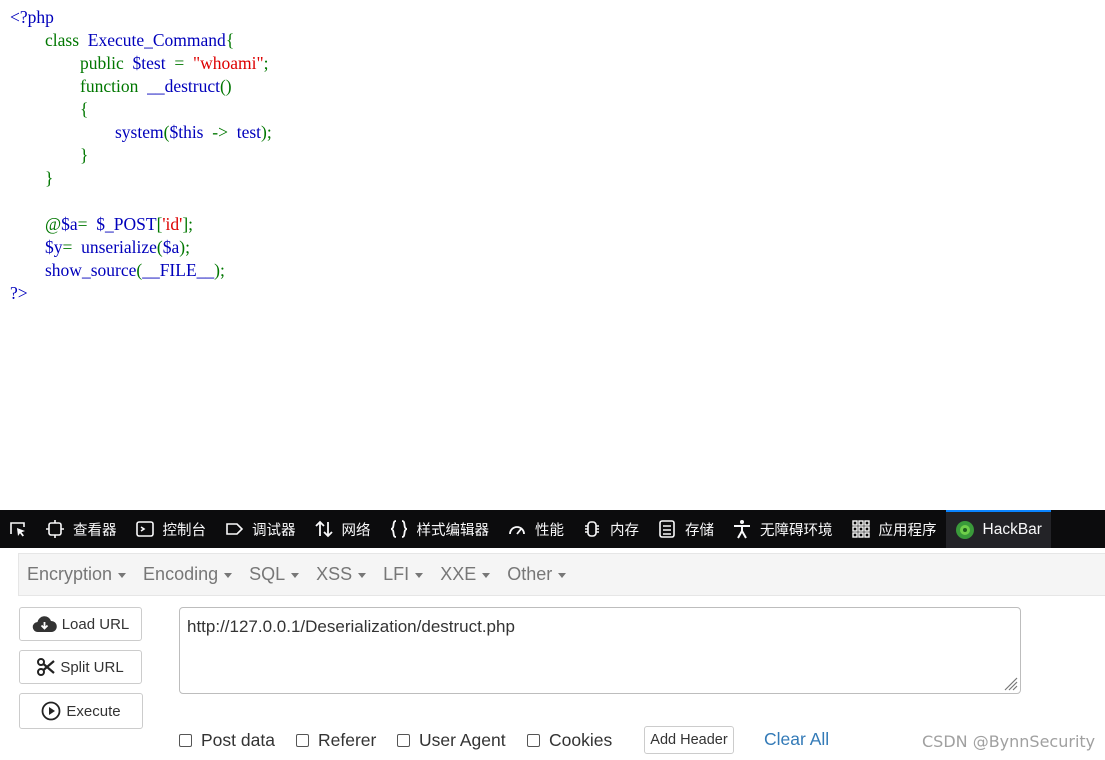  Describe the element at coordinates (742, 529) in the screenshot. I see `accessibility-icon` at that location.